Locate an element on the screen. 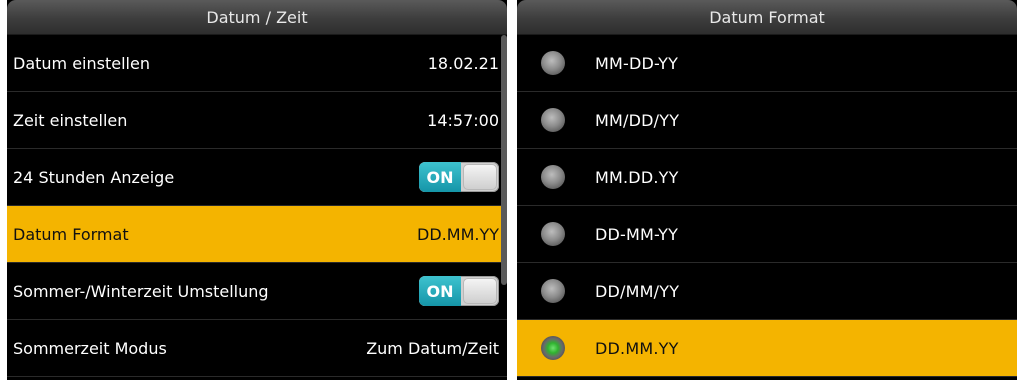 Image resolution: width=1024 pixels, height=380 pixels. row-label: 24 Stunden Anzeige is located at coordinates (94, 177).